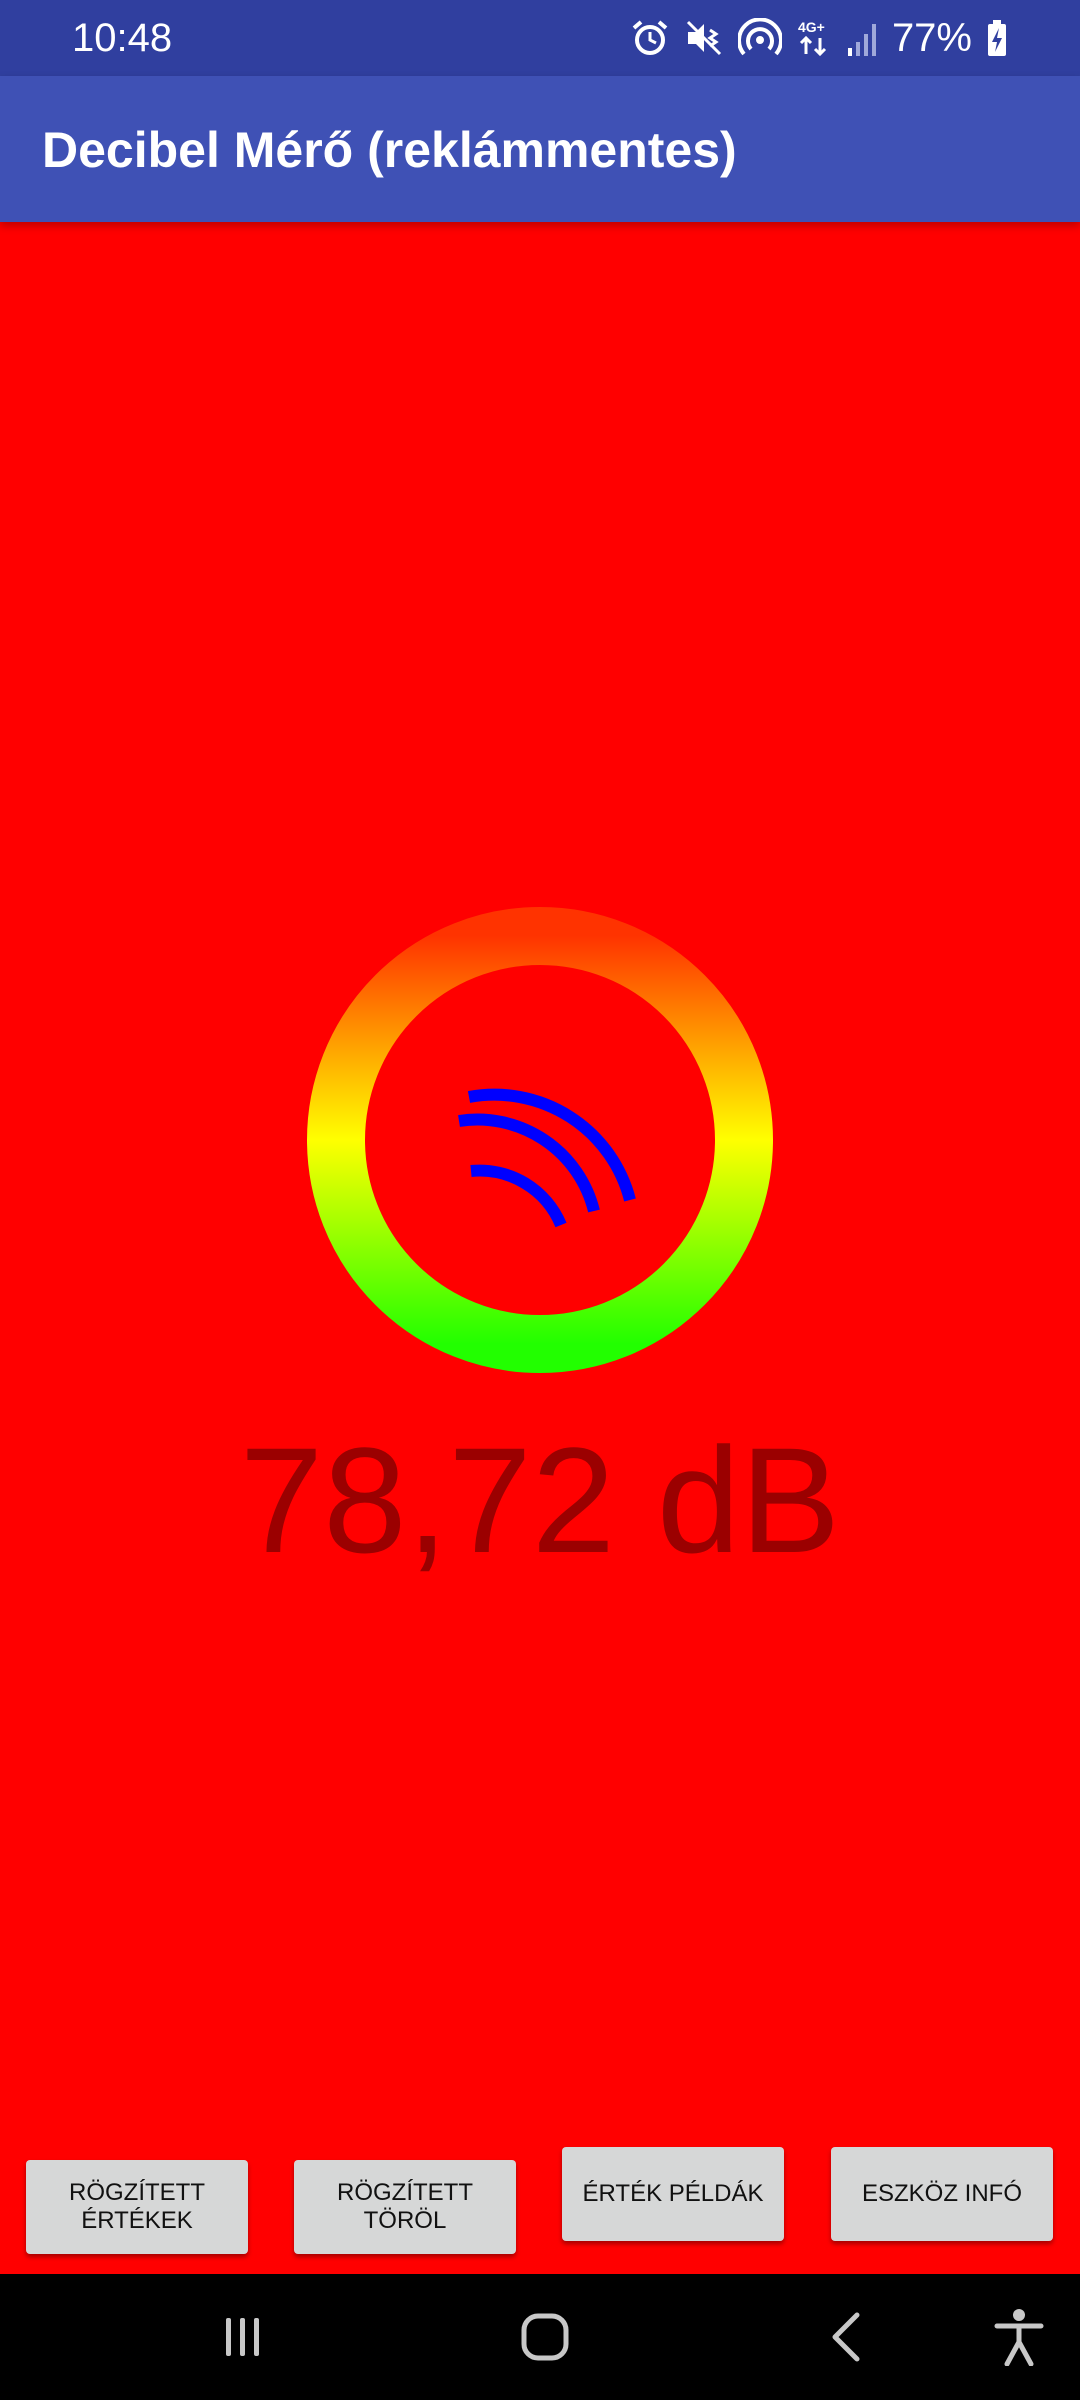 This screenshot has height=2400, width=1080. What do you see at coordinates (122, 38) in the screenshot?
I see `status-time: 10:48` at bounding box center [122, 38].